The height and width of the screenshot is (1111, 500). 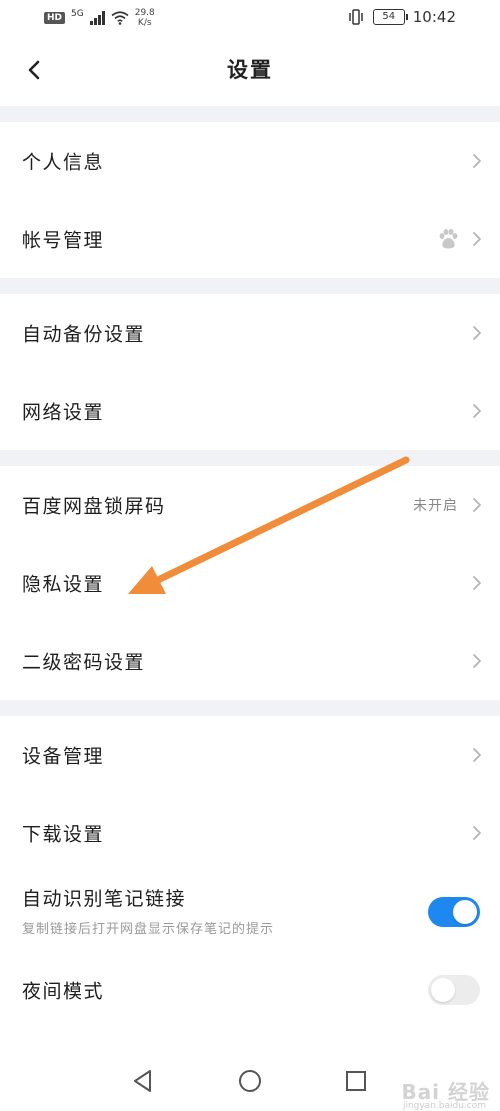 What do you see at coordinates (63, 756) in the screenshot?
I see `settings-item-label: 设备管理` at bounding box center [63, 756].